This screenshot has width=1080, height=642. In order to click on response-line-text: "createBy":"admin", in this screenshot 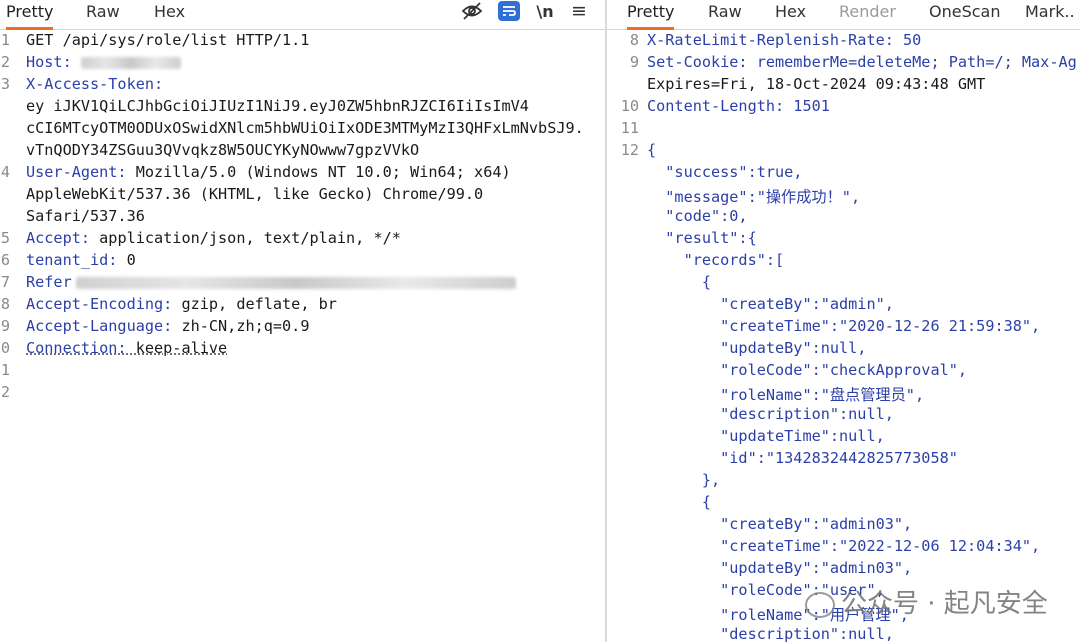, I will do `click(770, 304)`.